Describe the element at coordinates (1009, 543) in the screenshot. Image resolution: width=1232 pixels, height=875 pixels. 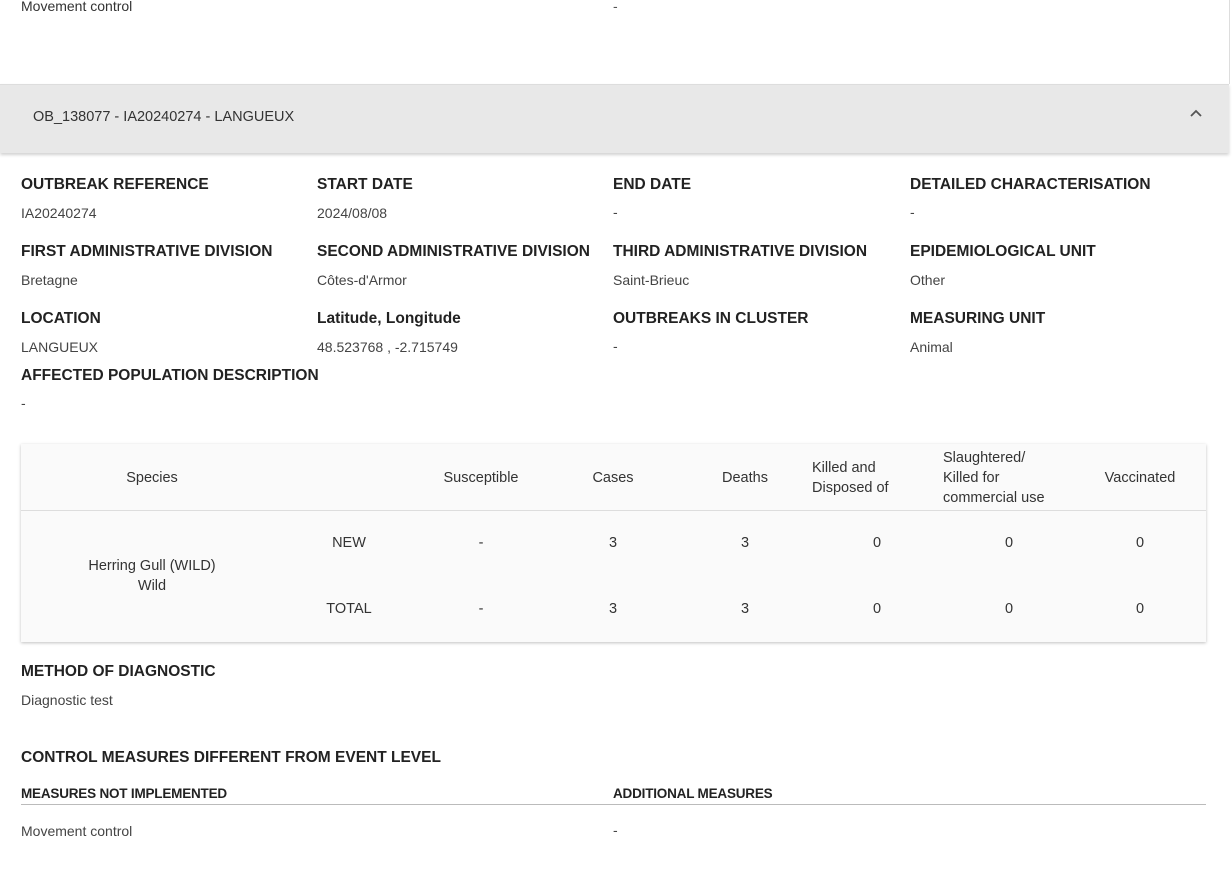
I see `row-new-slaughtered: 0` at that location.